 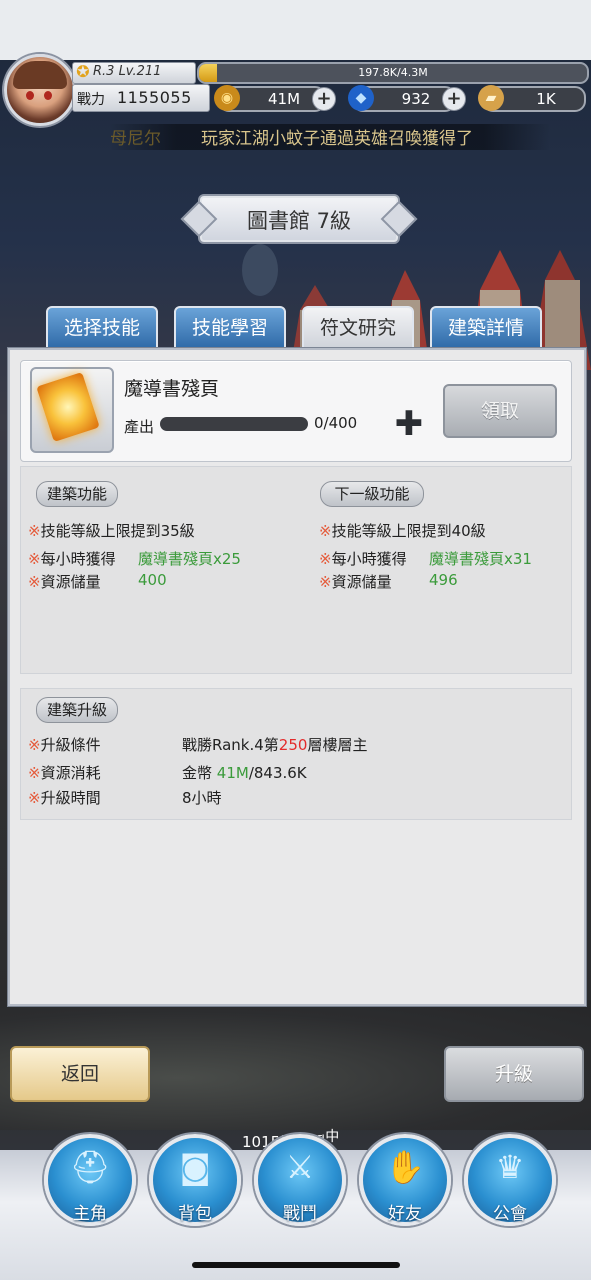 I want to click on nav-hero: ⛑ 主角, so click(x=90, y=1180).